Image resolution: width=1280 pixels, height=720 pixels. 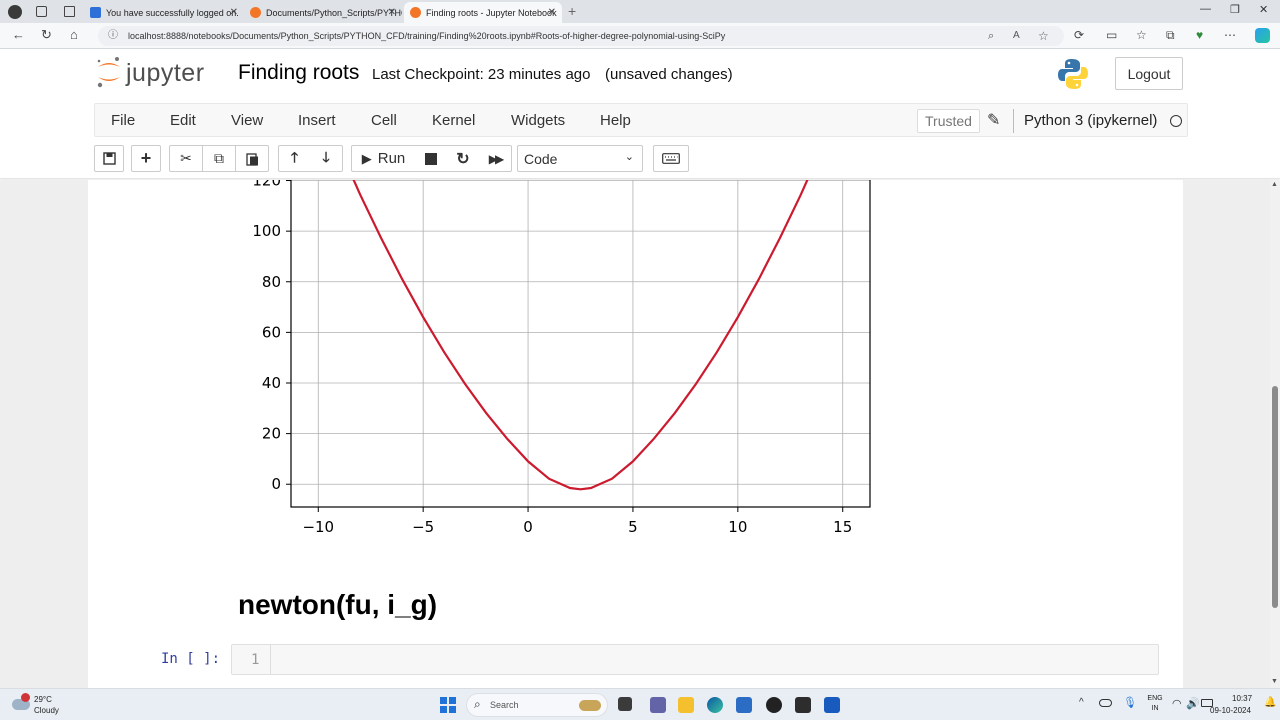 I want to click on terminal-icon, so click(x=803, y=705).